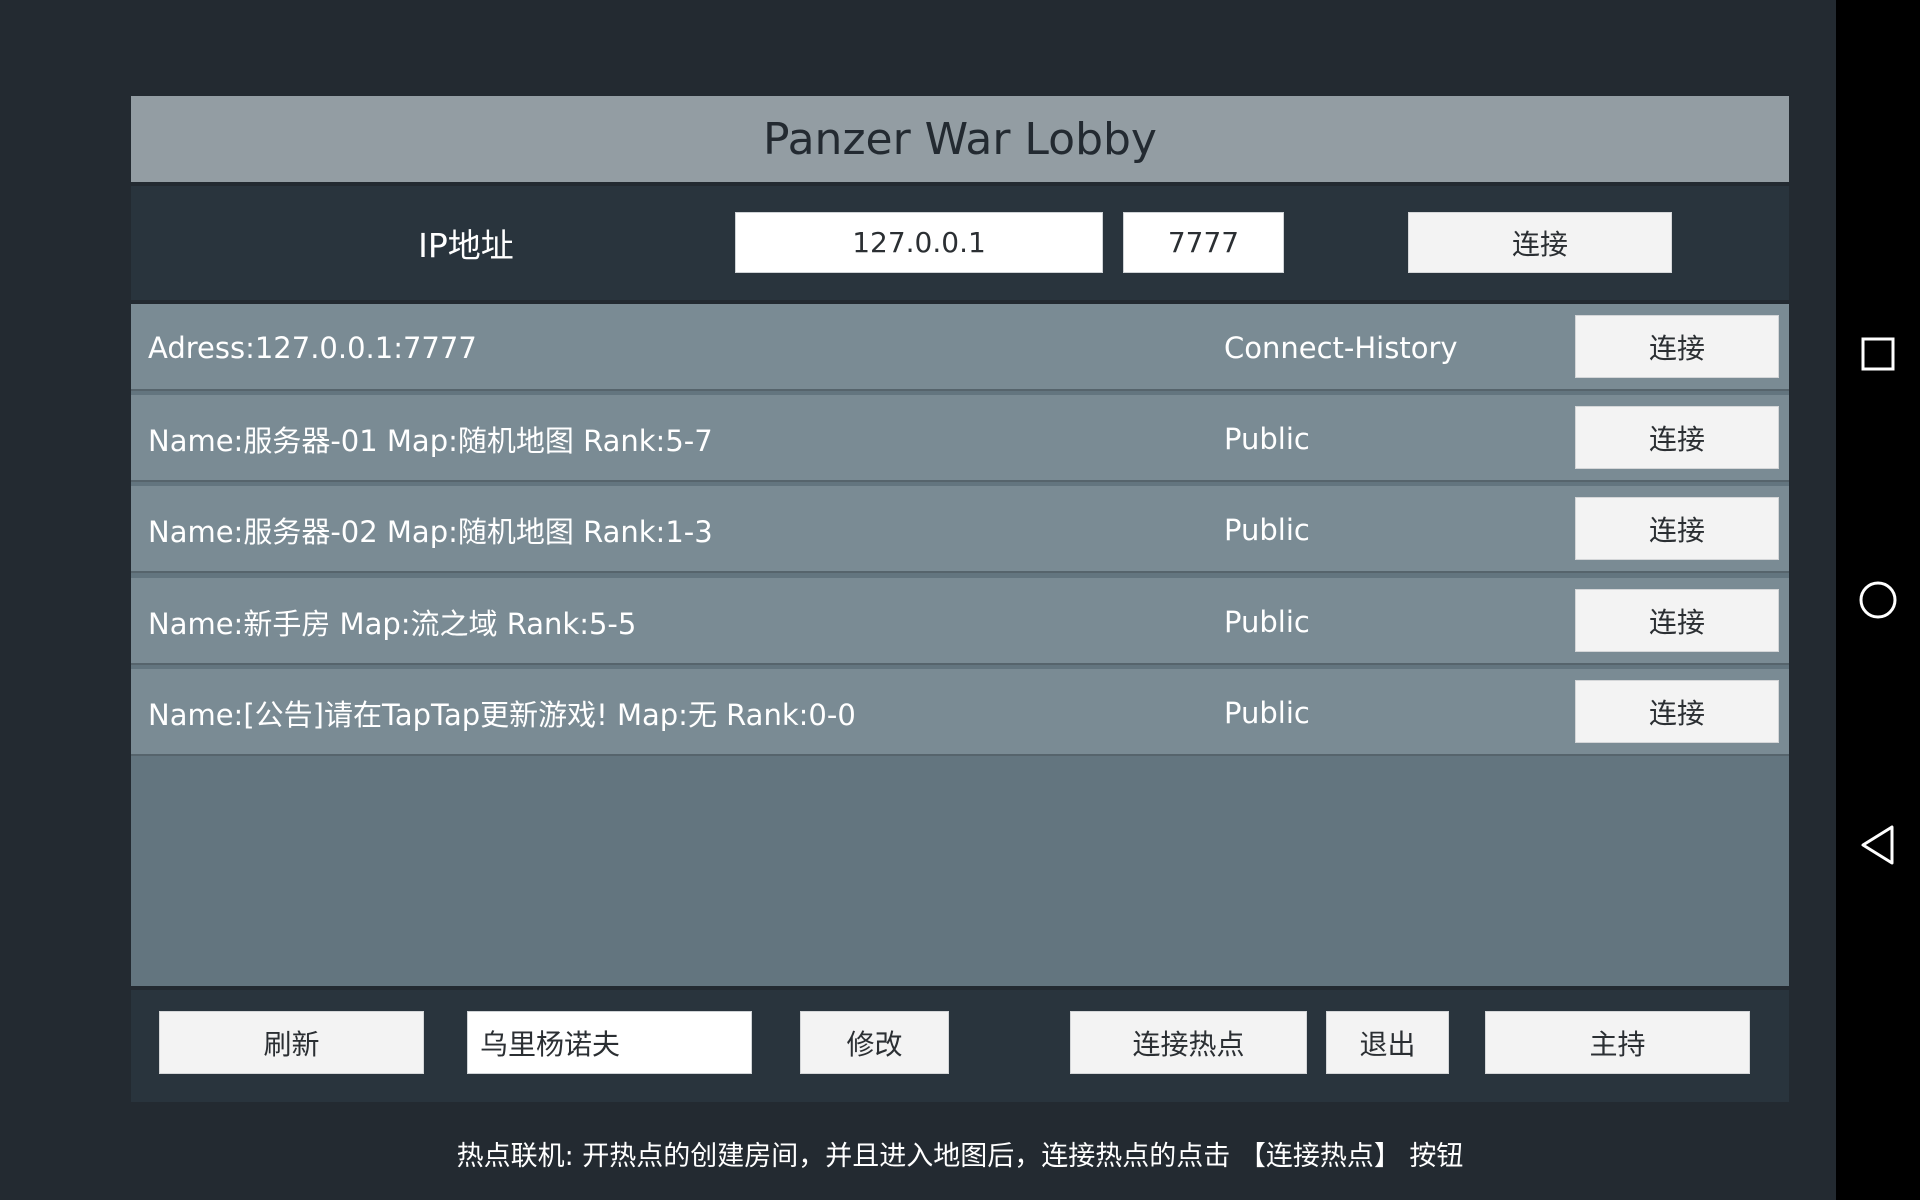  I want to click on ip-connect-row: IP地址 127.0.0.1 7777 连接, so click(960, 243).